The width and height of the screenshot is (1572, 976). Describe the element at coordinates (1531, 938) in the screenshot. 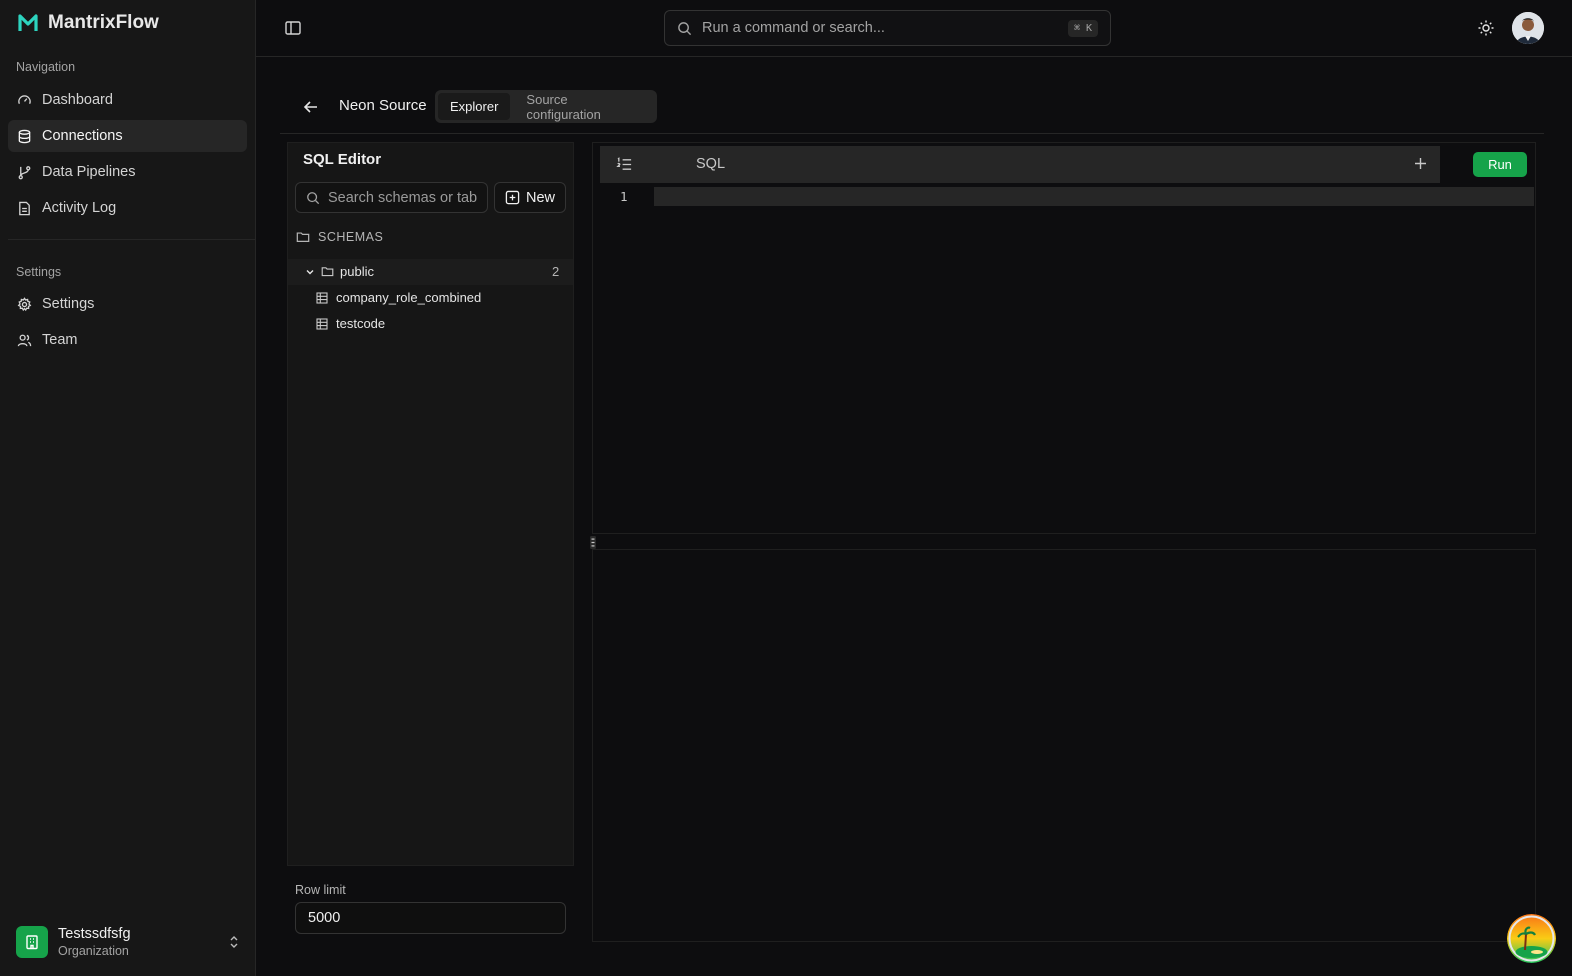

I see `floating-assistant-button` at that location.